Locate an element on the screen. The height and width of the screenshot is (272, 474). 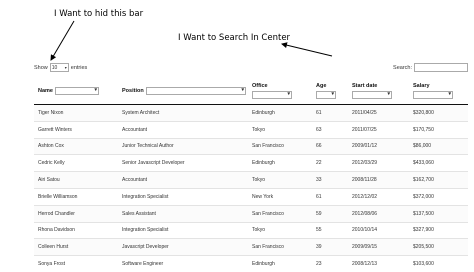
search-input is located at coordinates (441, 67).